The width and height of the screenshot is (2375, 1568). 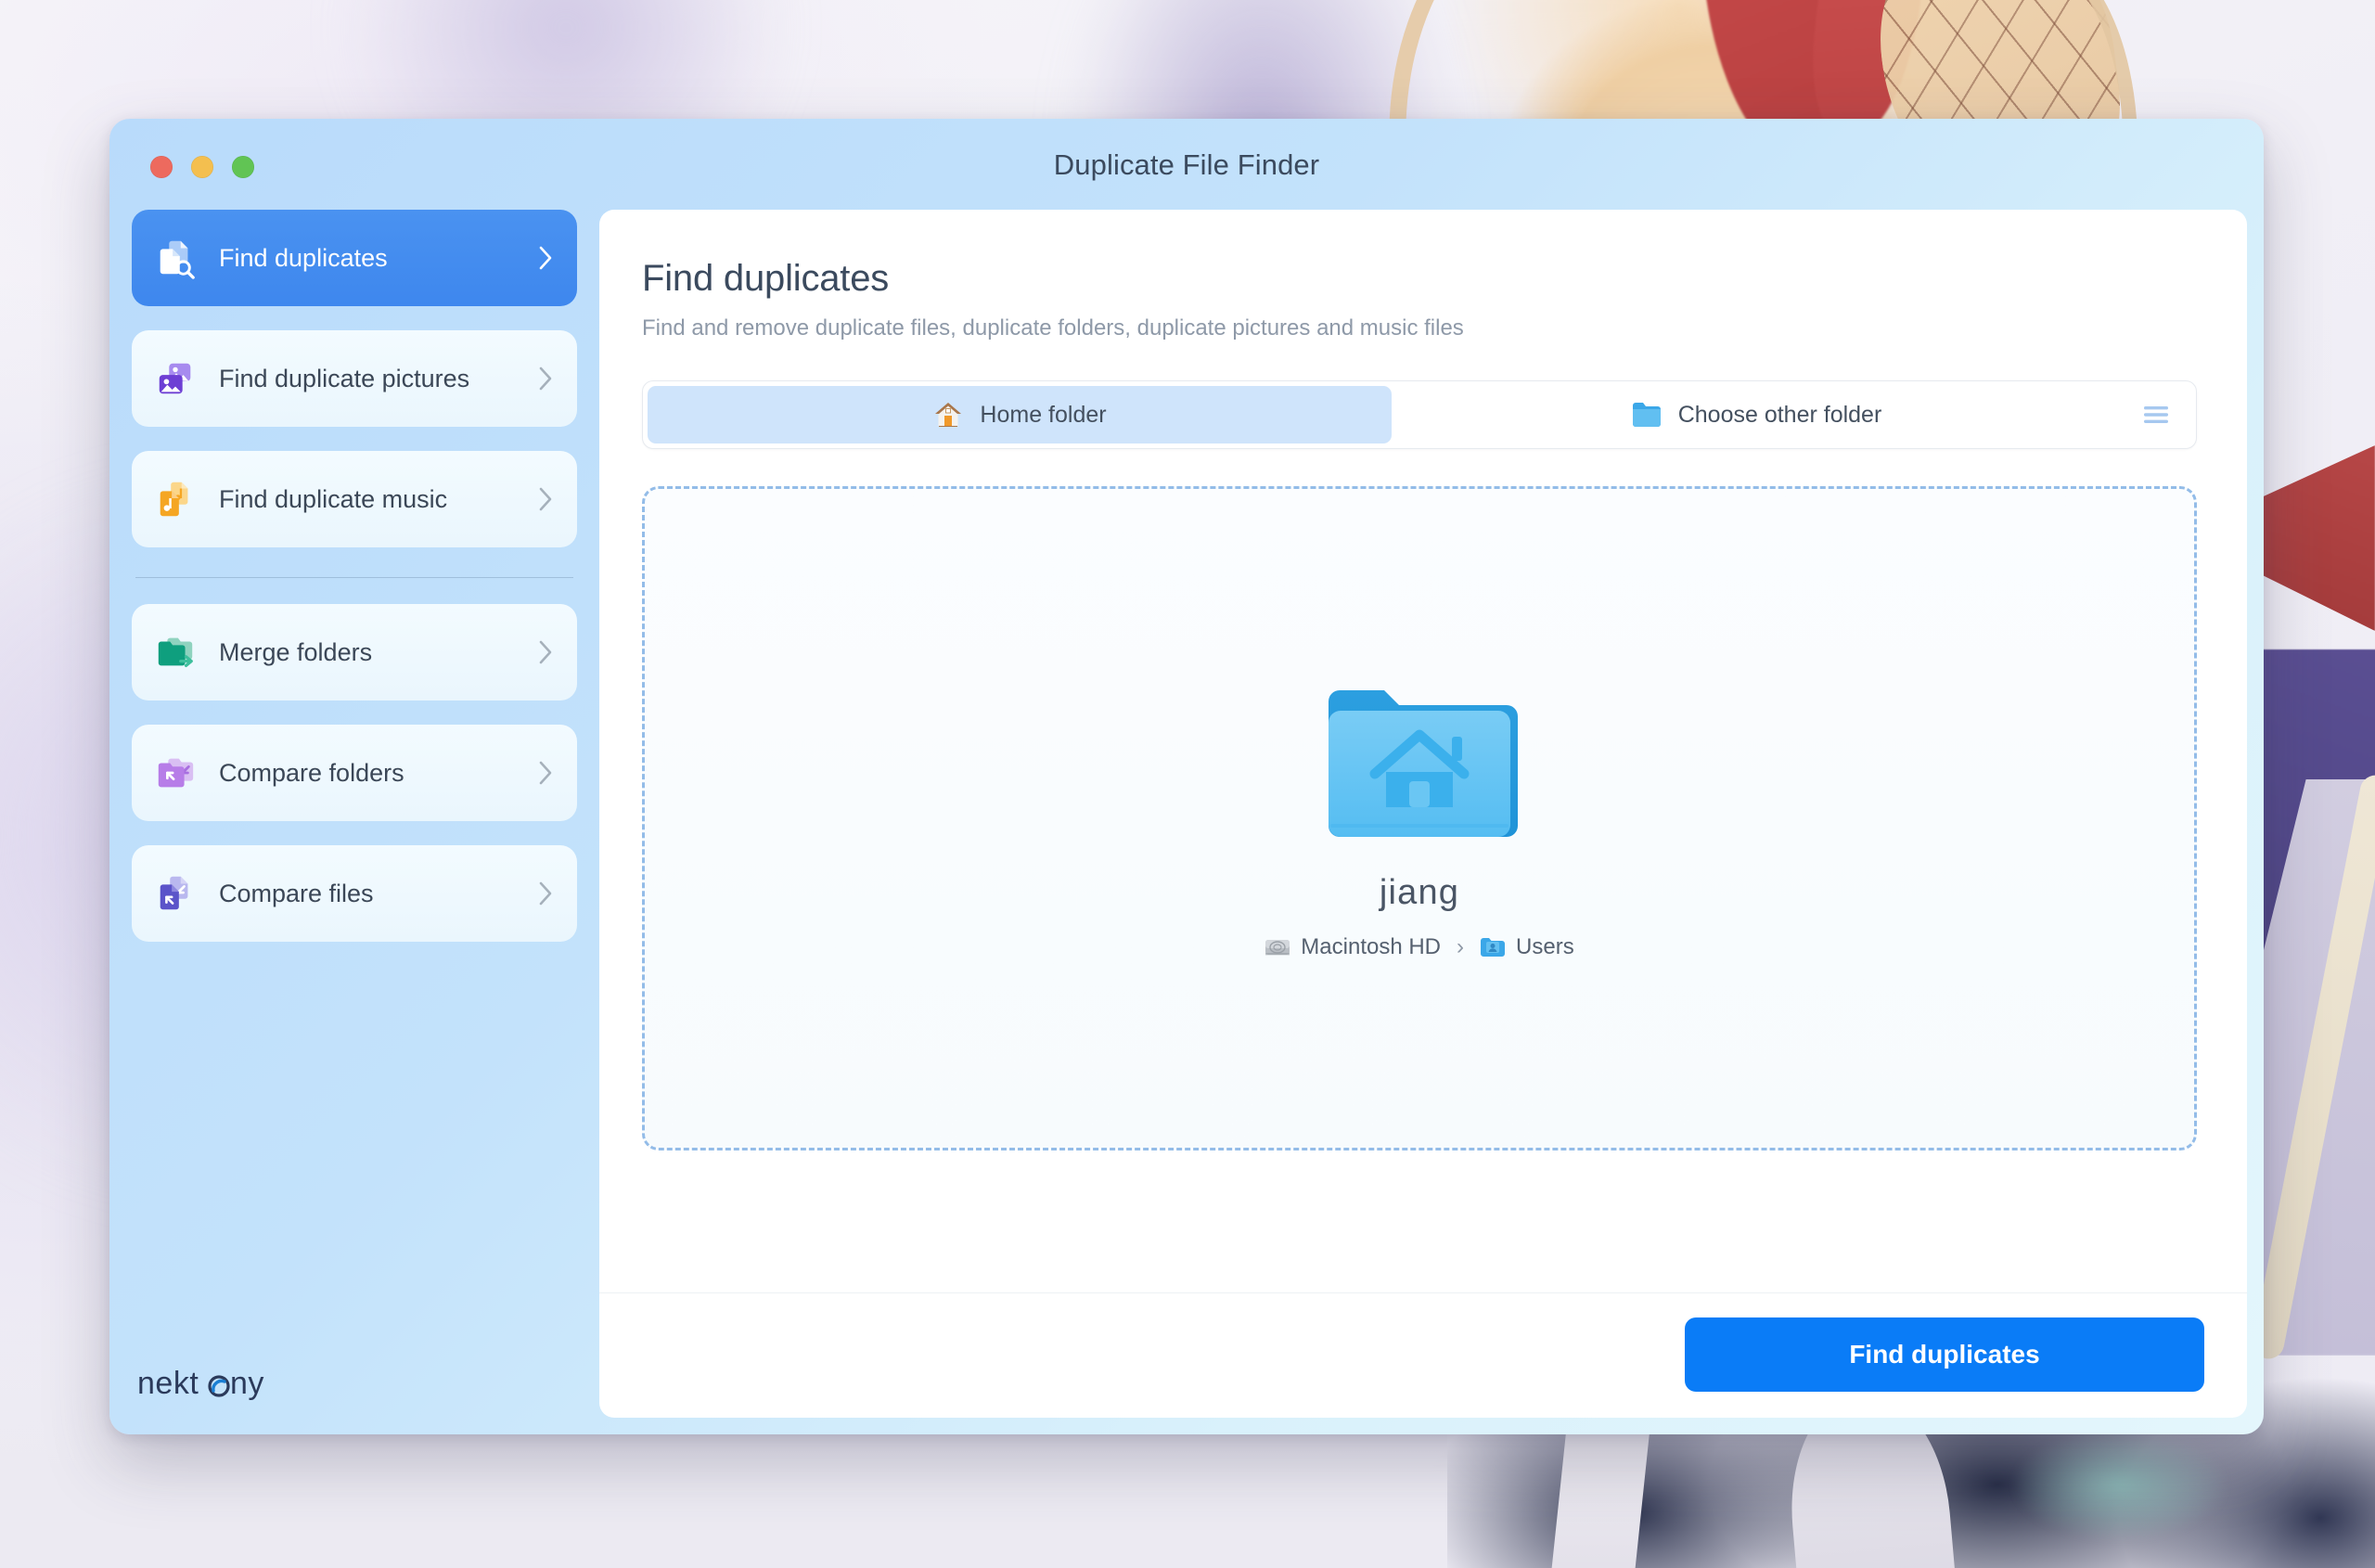 I want to click on duplicate-file-search-icon, so click(x=177, y=260).